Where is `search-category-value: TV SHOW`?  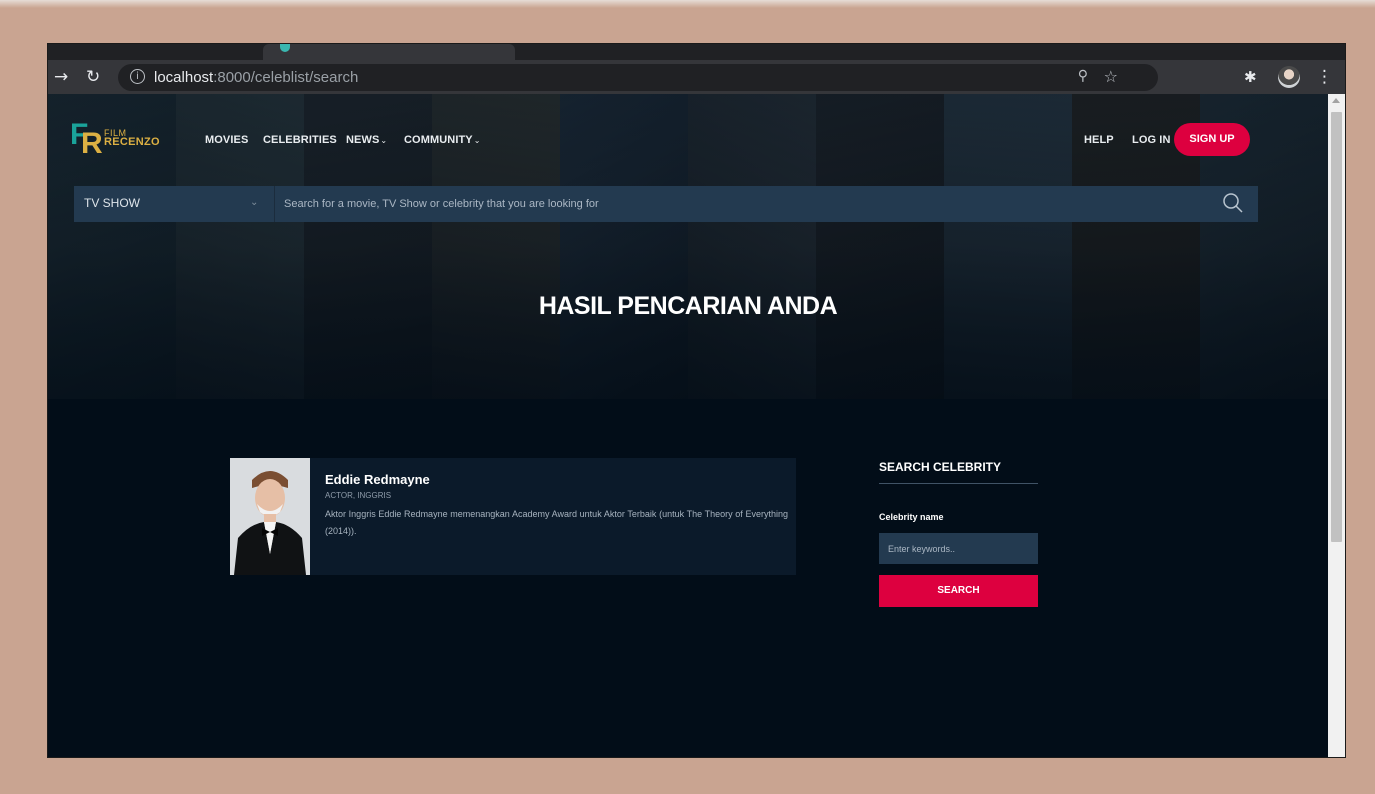
search-category-value: TV SHOW is located at coordinates (112, 203).